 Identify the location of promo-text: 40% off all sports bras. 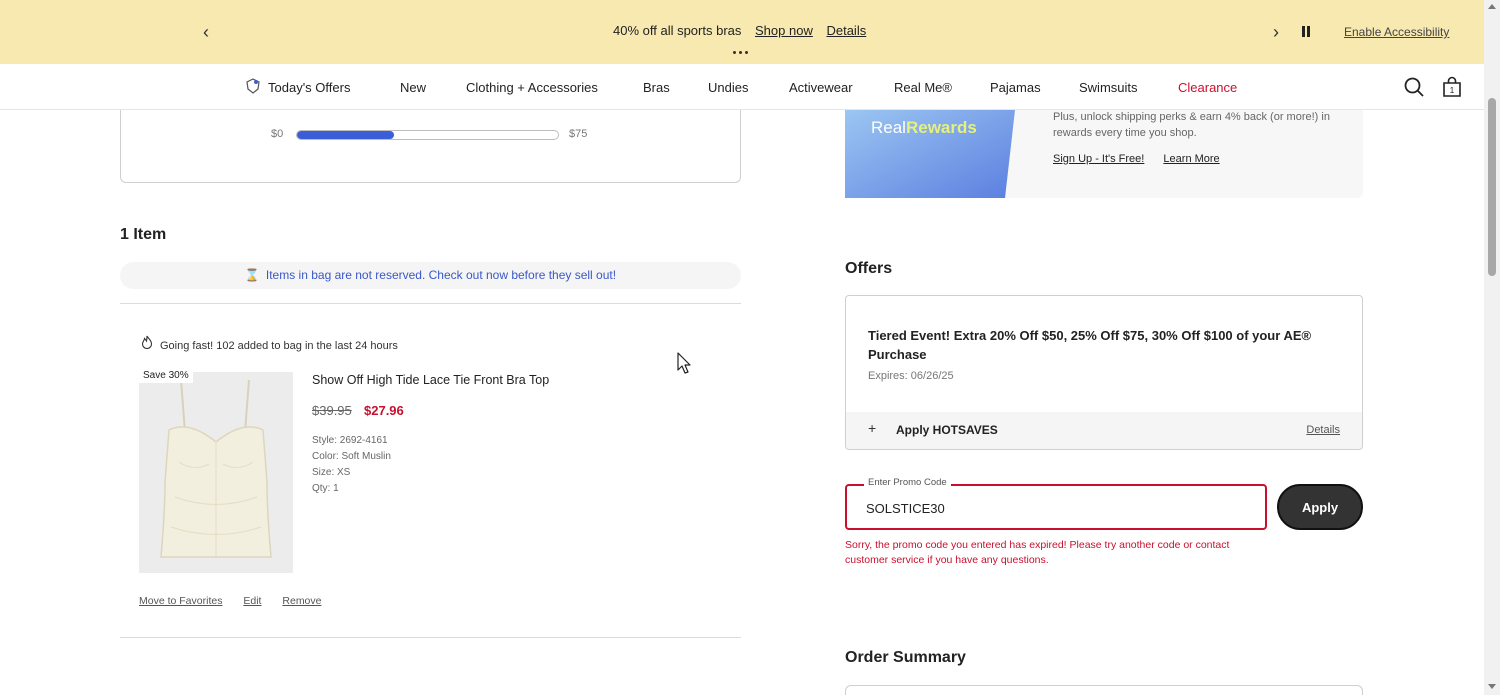
(677, 30).